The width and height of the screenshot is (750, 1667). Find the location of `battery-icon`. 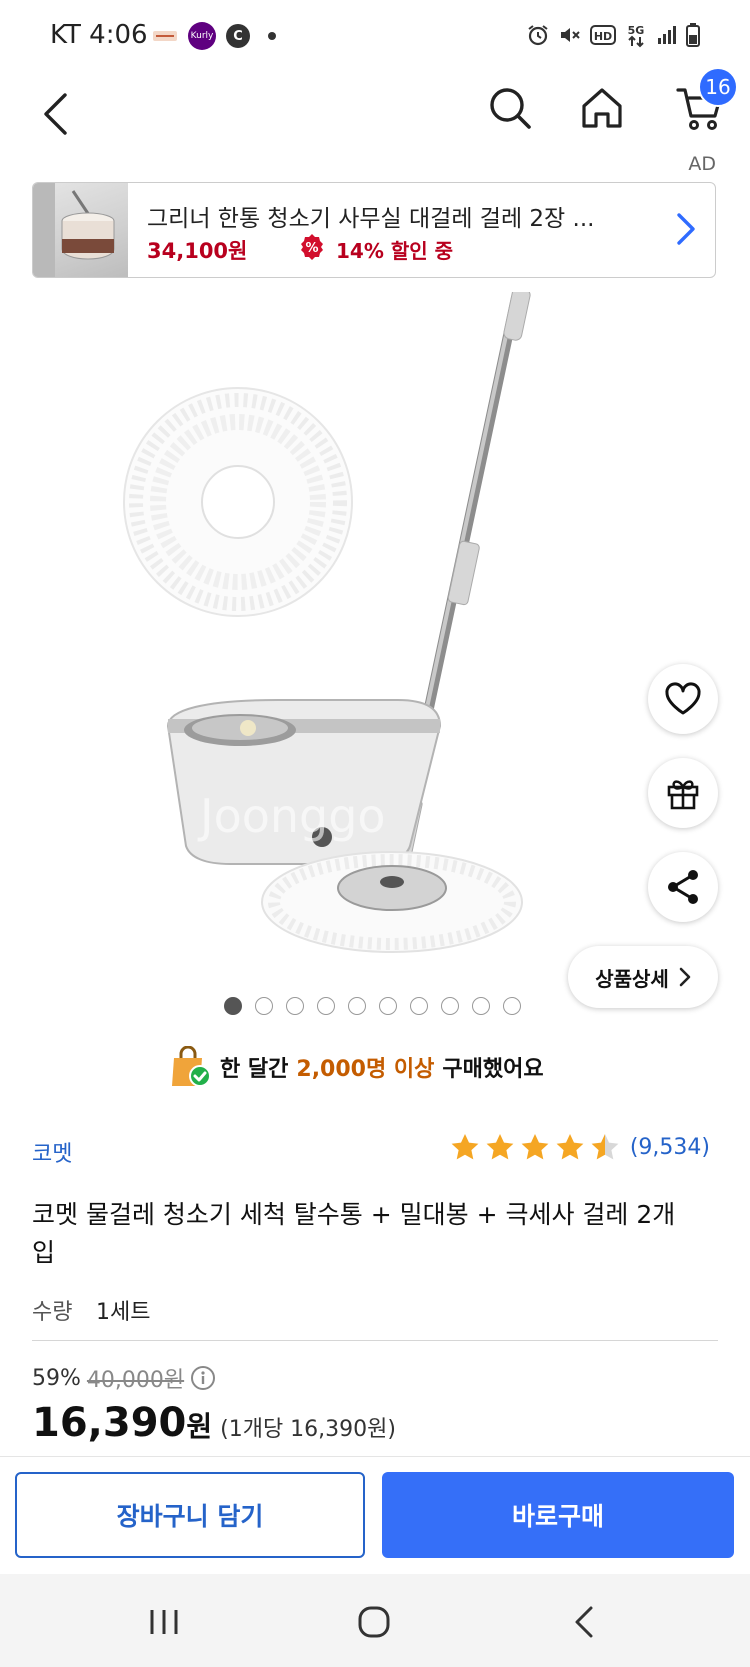

battery-icon is located at coordinates (693, 37).